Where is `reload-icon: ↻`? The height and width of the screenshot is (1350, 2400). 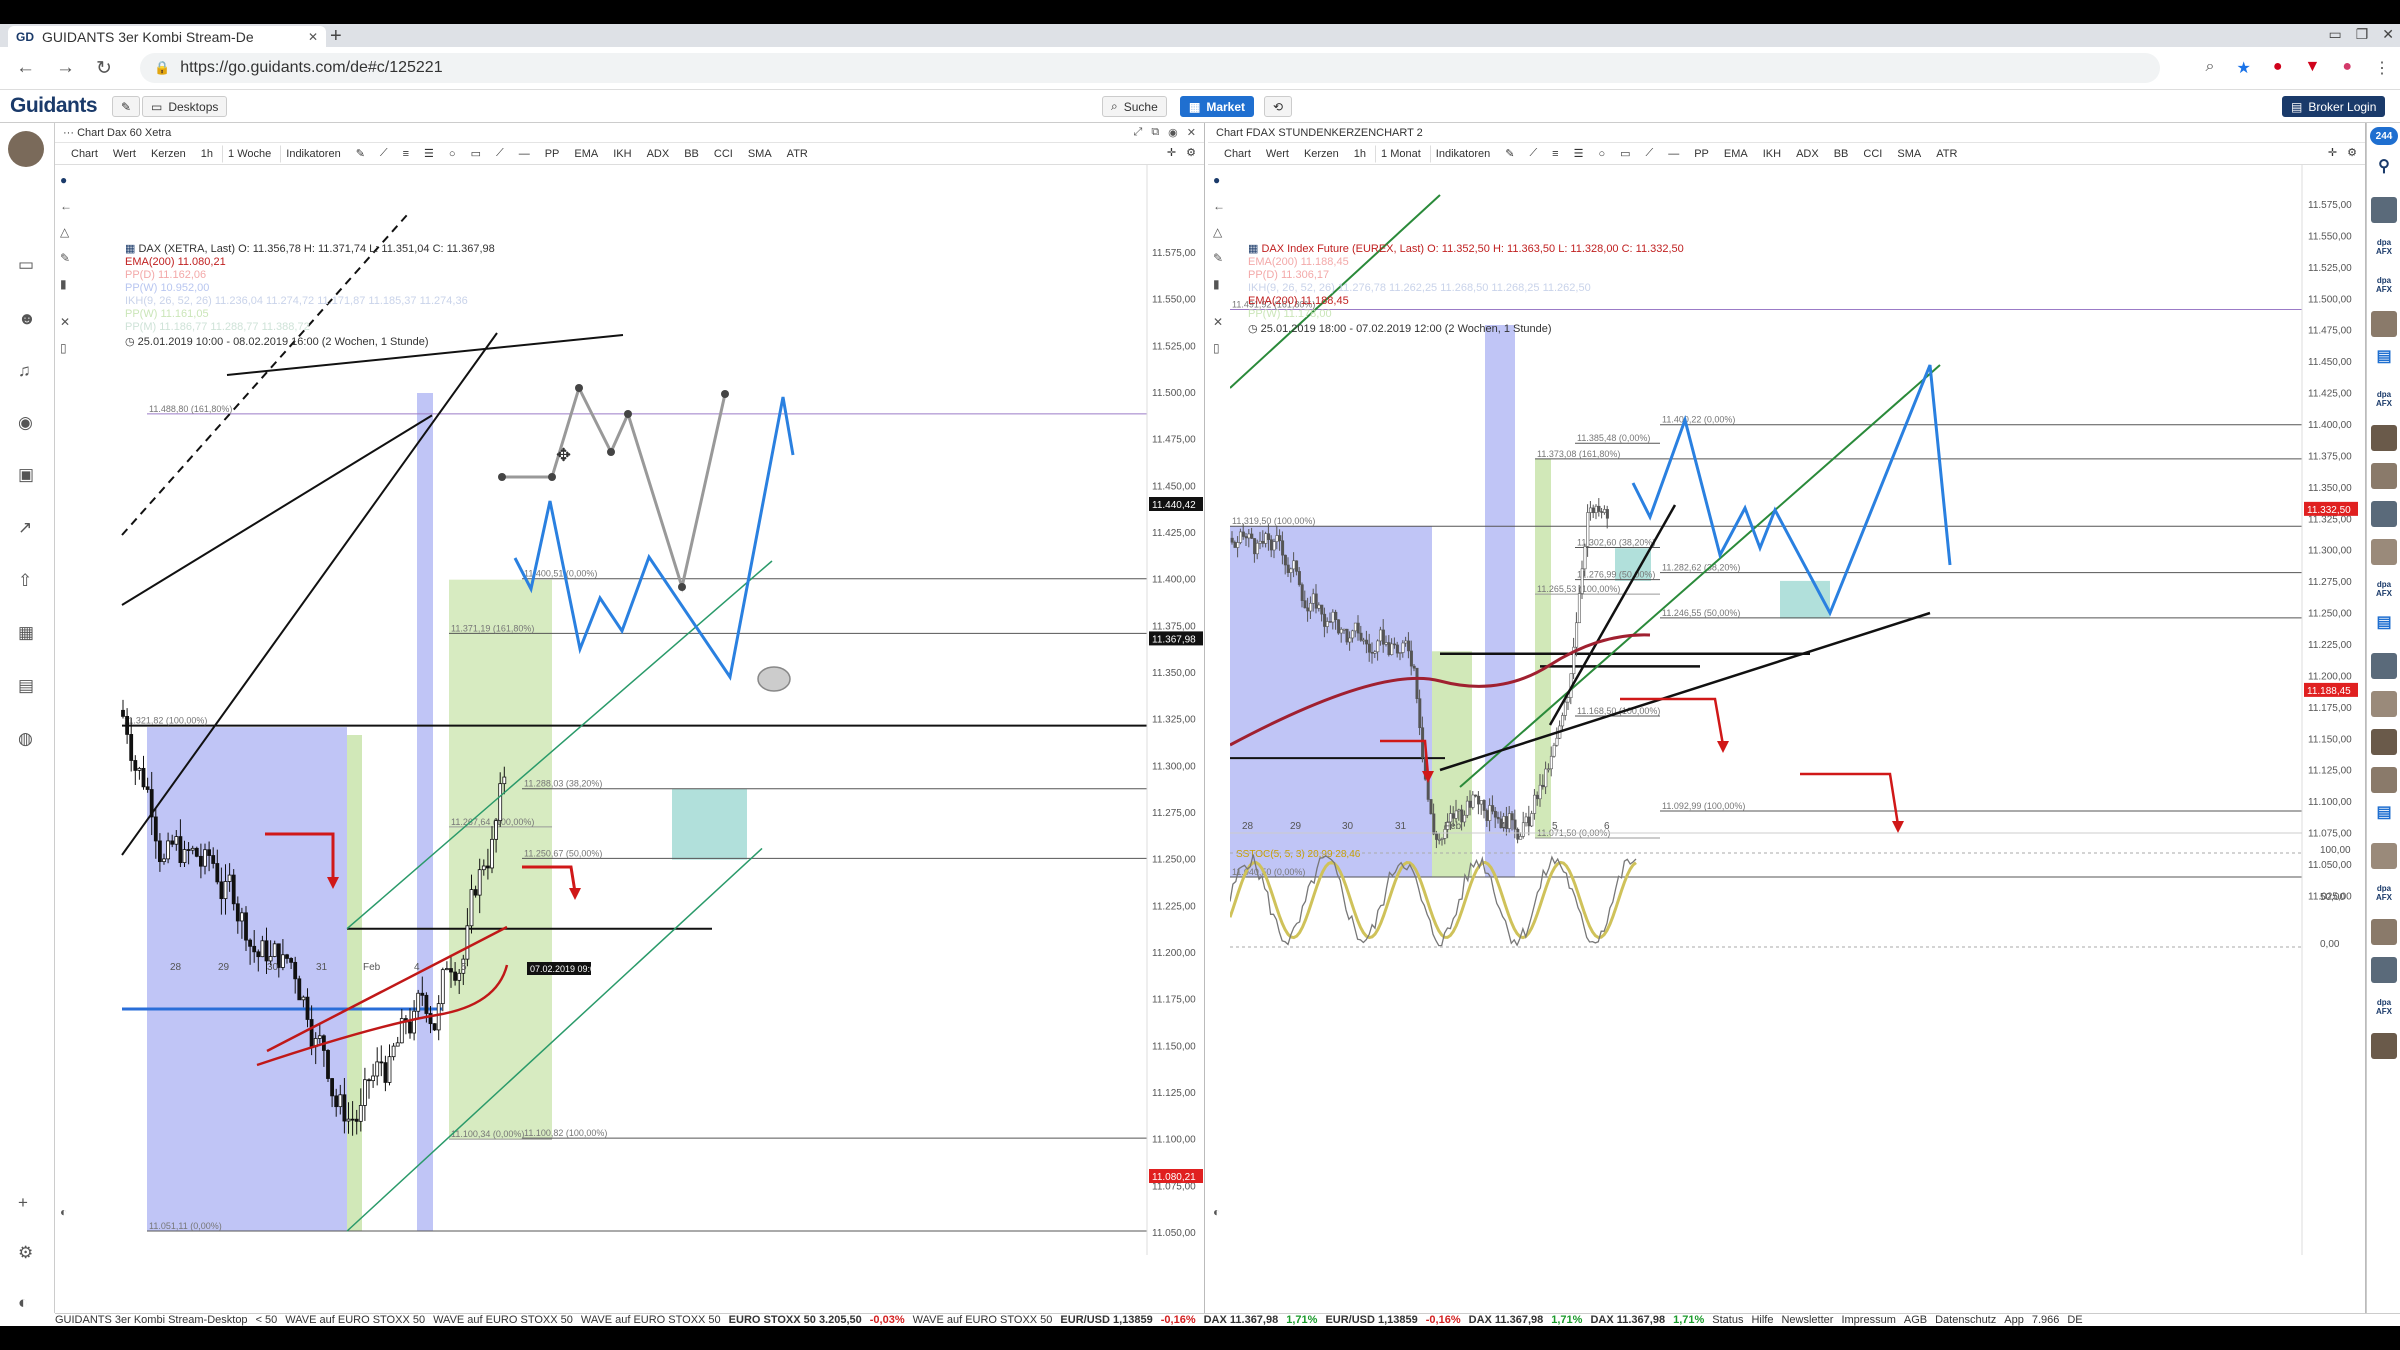 reload-icon: ↻ is located at coordinates (104, 68).